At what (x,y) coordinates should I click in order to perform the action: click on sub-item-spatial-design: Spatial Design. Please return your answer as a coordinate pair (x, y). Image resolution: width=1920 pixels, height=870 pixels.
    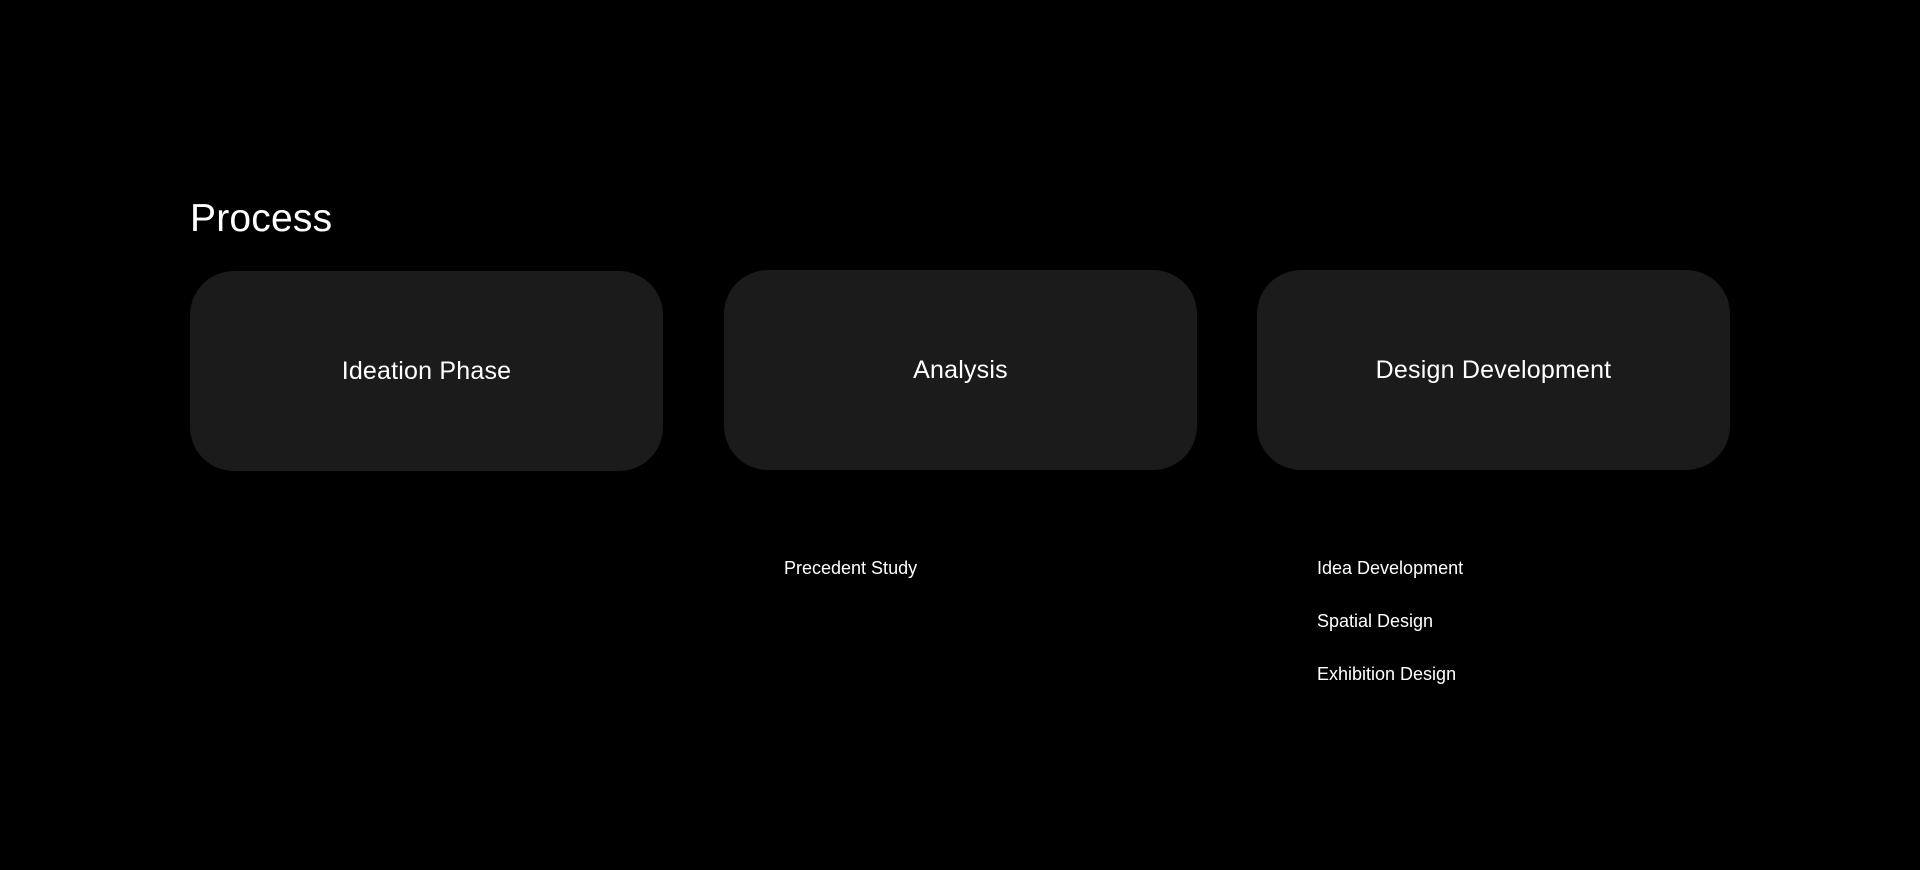
    Looking at the image, I should click on (1390, 621).